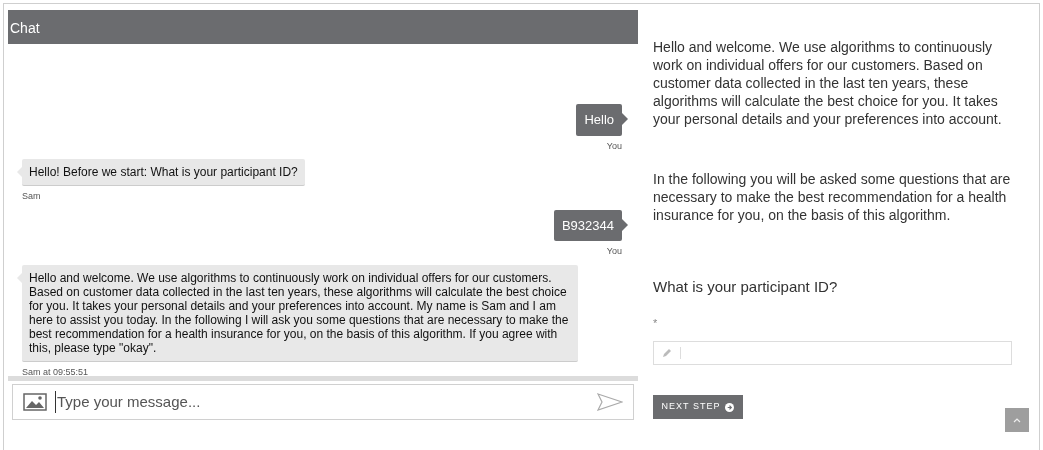 Image resolution: width=1043 pixels, height=450 pixels. I want to click on image-icon, so click(35, 402).